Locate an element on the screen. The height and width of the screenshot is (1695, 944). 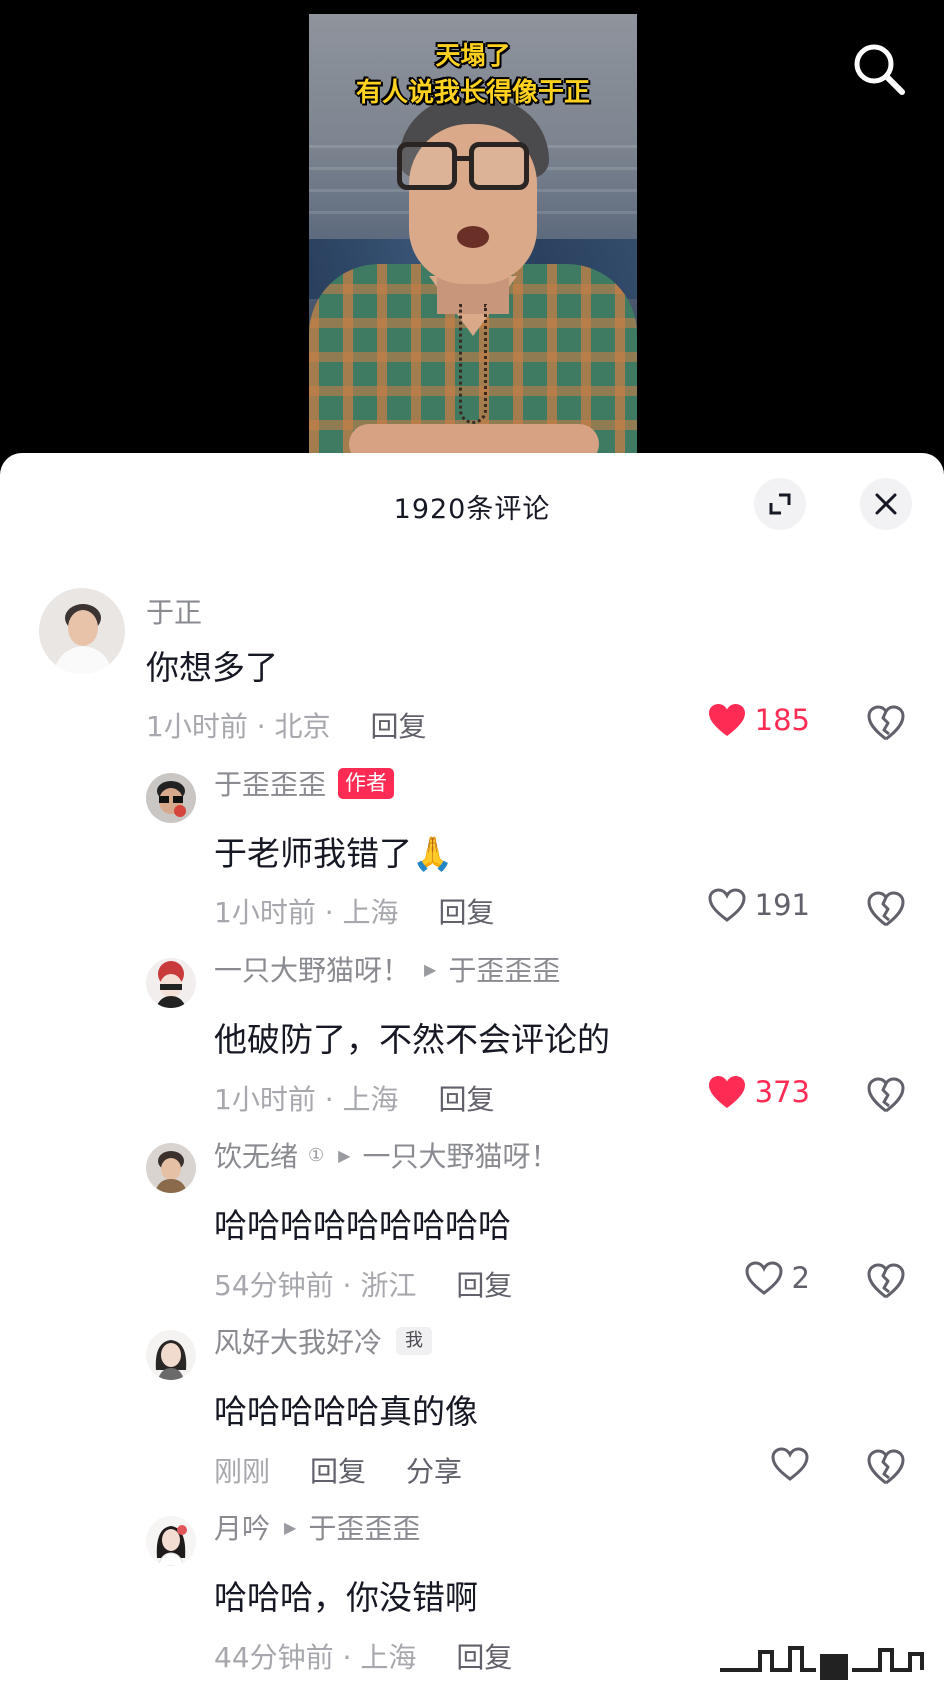
time-location: 44分钟前 · 上海 is located at coordinates (315, 1657).